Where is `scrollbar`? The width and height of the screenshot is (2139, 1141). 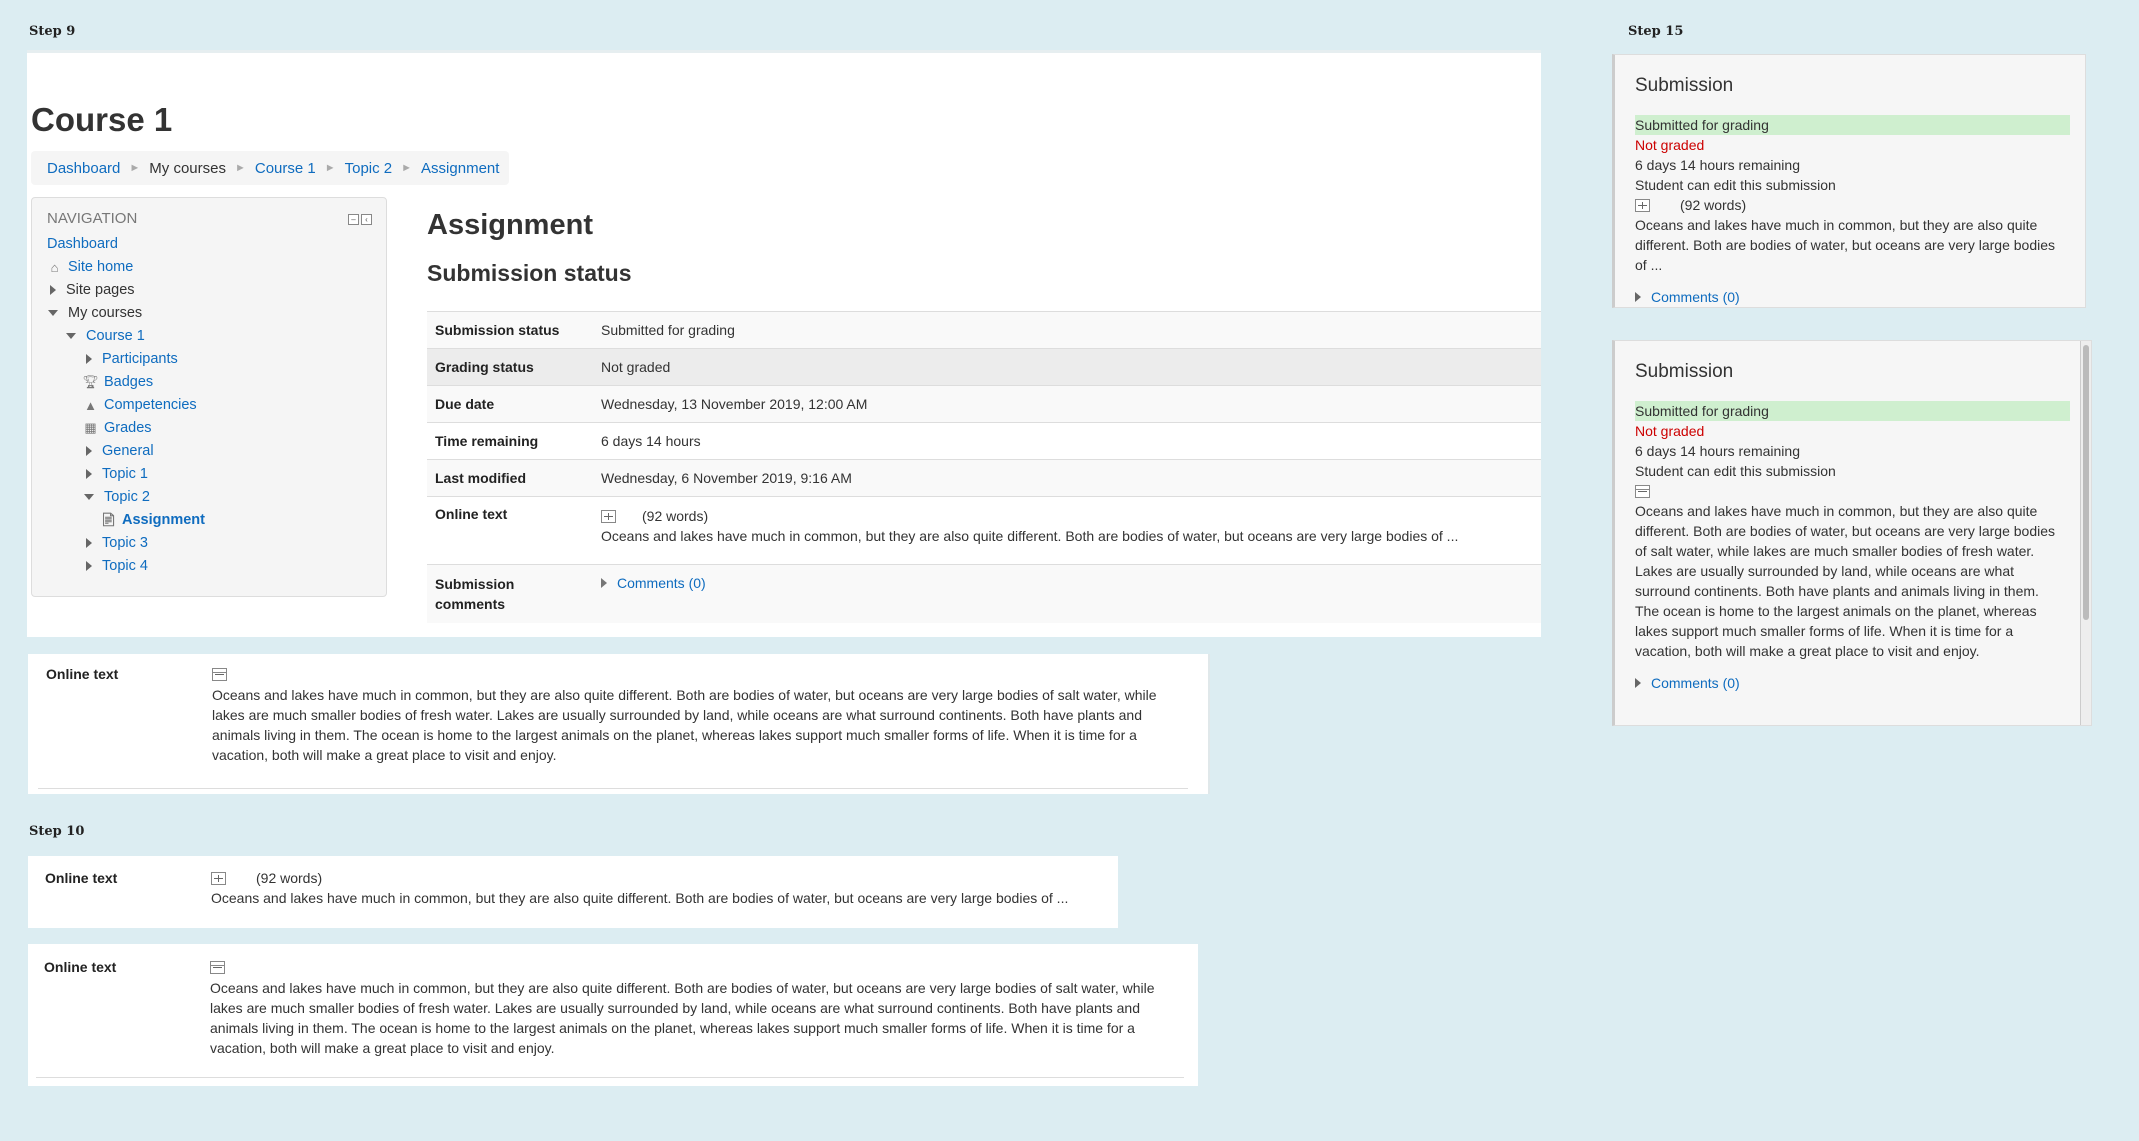
scrollbar is located at coordinates (2085, 533).